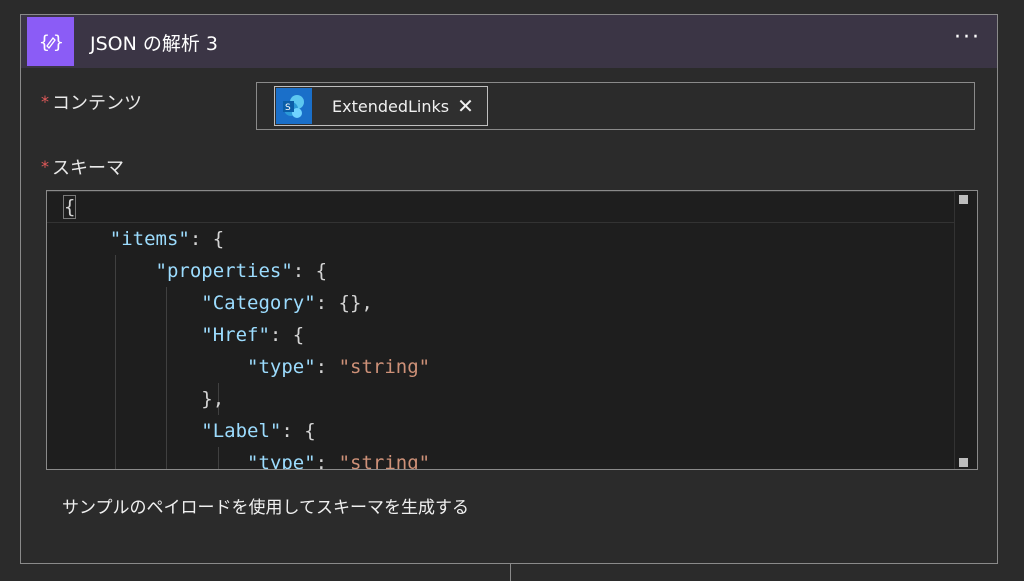 This screenshot has height=581, width=1024. Describe the element at coordinates (465, 106) in the screenshot. I see `close-icon: ✕` at that location.